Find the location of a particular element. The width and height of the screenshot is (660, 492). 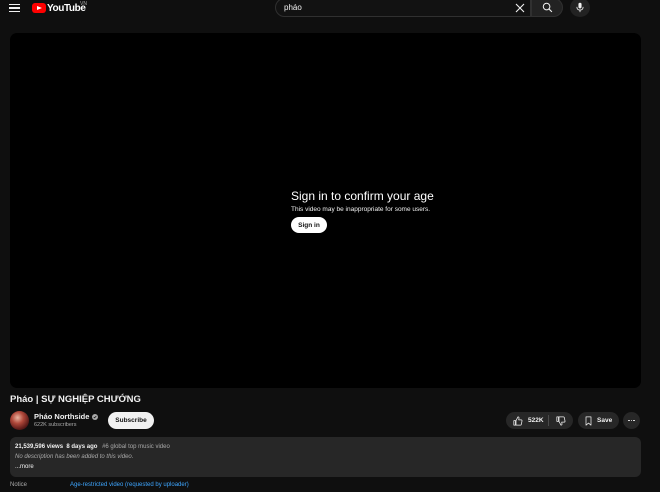

save-button: Save is located at coordinates (598, 420).